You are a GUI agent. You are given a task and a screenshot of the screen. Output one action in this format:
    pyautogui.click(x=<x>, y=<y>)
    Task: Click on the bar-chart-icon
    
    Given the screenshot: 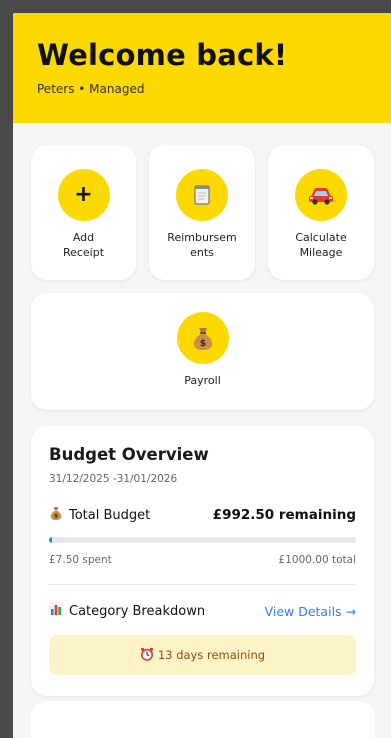 What is the action you would take?
    pyautogui.click(x=56, y=611)
    